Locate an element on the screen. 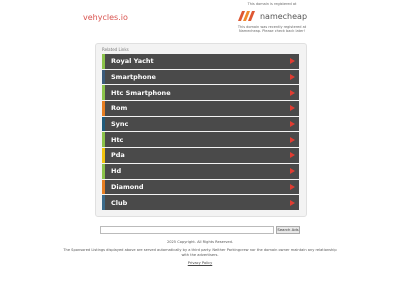  related-link-label: Smartphone is located at coordinates (133, 77).